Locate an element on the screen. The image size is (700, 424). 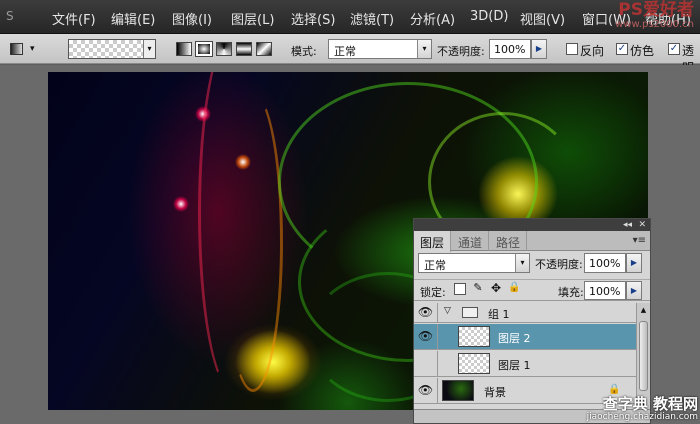
close-icon: ✕ is located at coordinates (642, 225).